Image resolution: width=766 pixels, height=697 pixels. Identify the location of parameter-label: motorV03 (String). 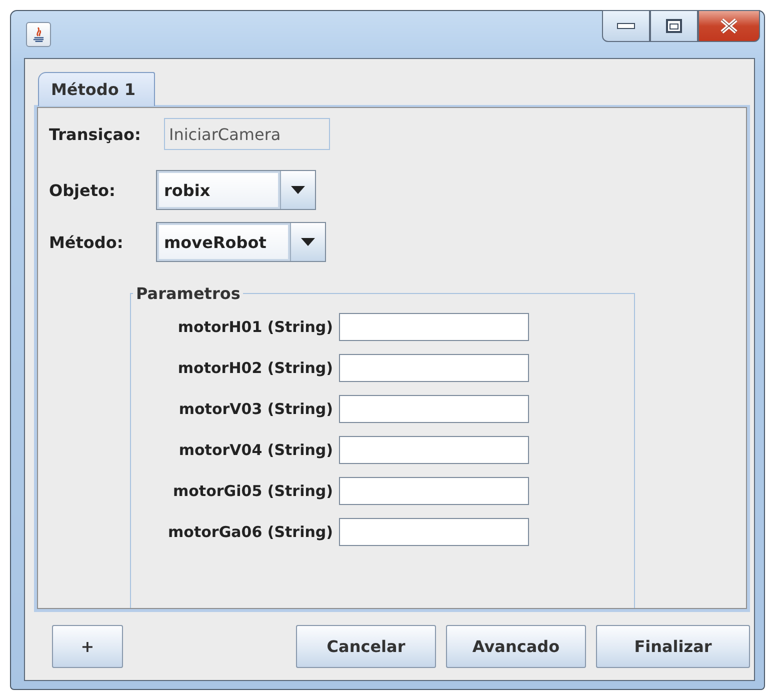
(255, 409).